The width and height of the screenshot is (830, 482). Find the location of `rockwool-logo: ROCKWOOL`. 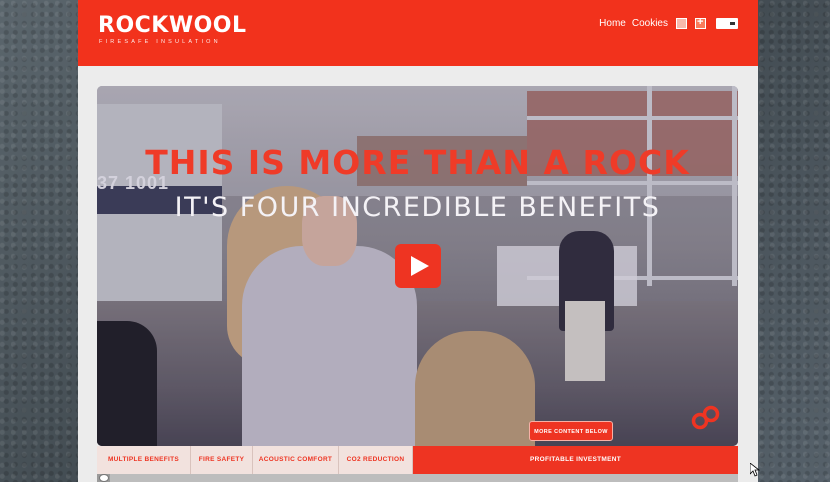

rockwool-logo: ROCKWOOL is located at coordinates (172, 26).